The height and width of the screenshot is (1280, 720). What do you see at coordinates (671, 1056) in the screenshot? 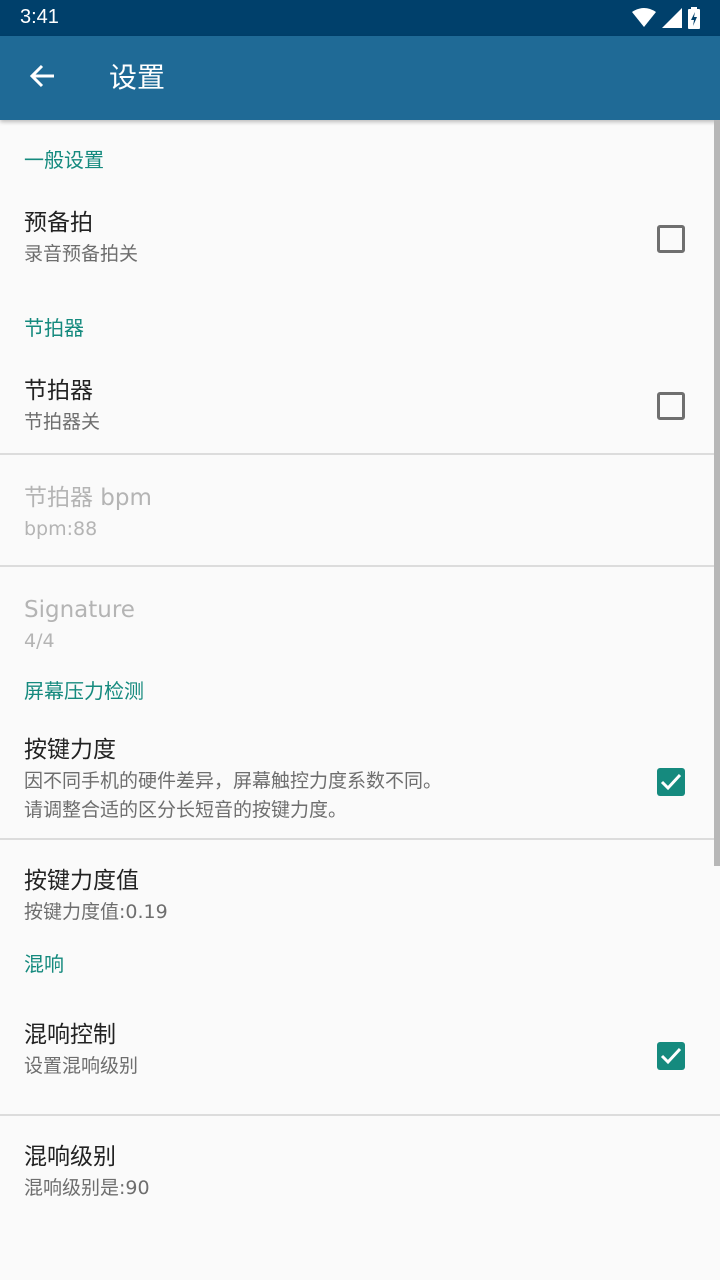
I see `reverb-control-checkbox` at bounding box center [671, 1056].